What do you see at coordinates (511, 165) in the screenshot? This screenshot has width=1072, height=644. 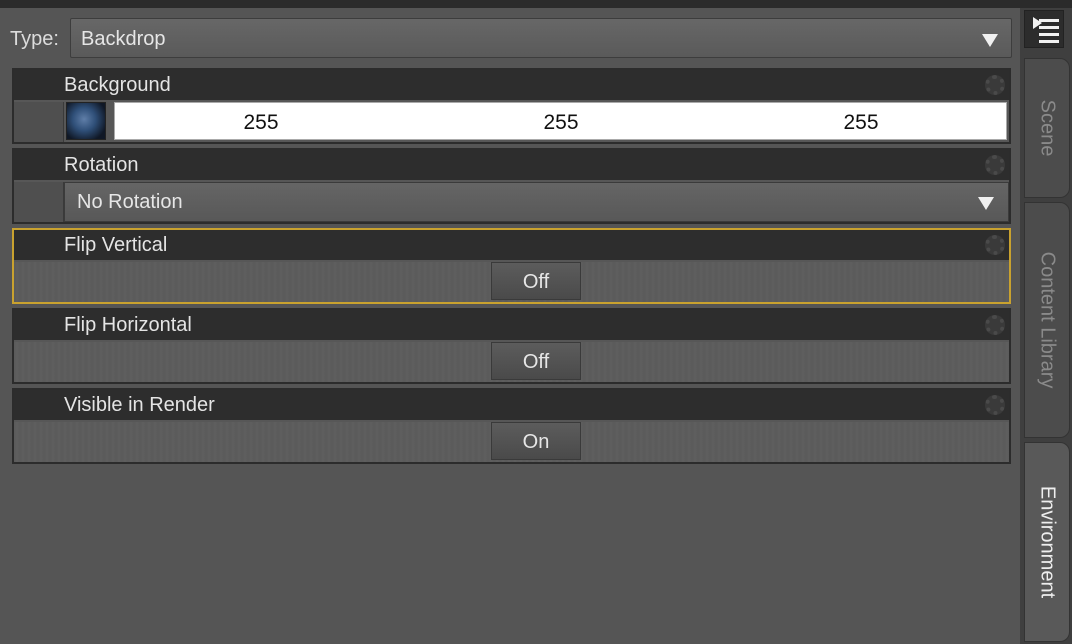 I see `rotation-header: Rotation` at bounding box center [511, 165].